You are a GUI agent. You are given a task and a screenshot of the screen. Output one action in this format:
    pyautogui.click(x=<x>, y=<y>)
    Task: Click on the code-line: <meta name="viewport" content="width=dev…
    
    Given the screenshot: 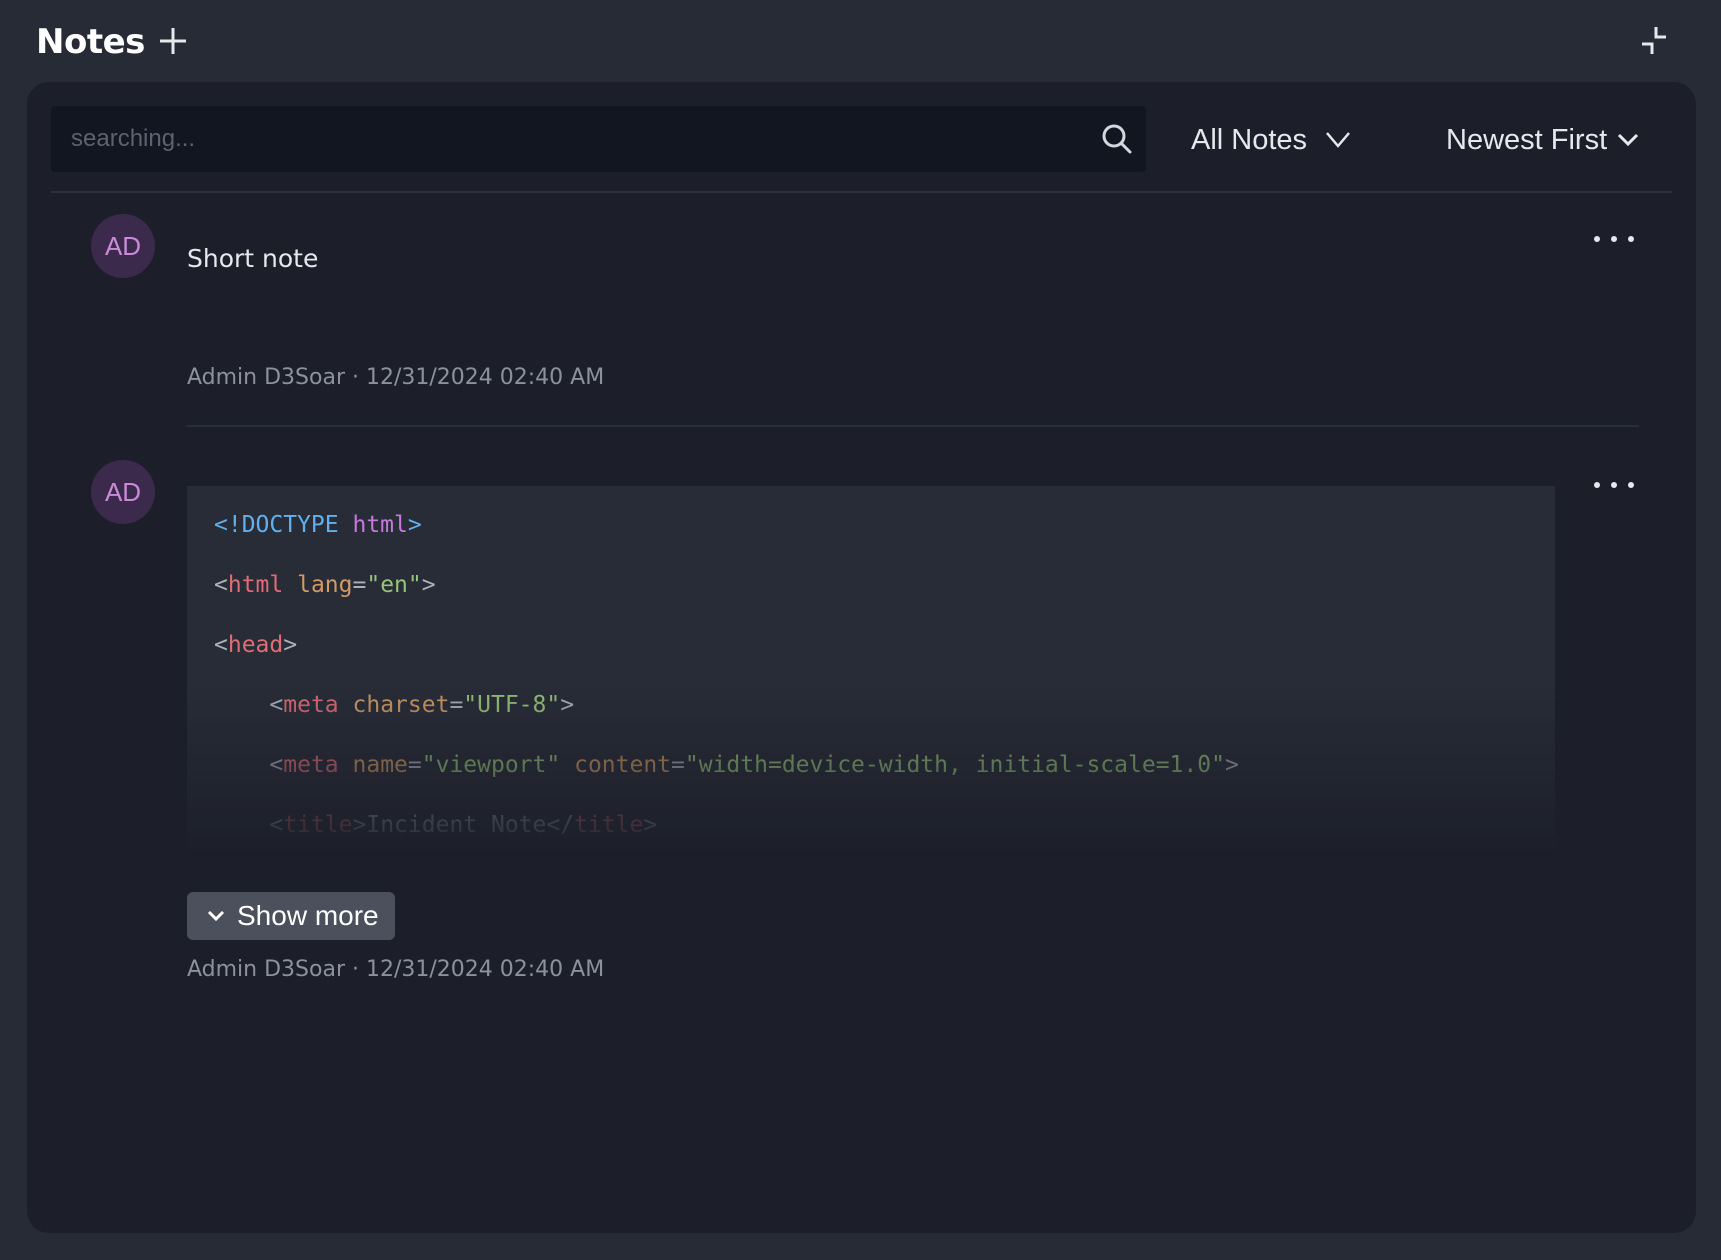 What is the action you would take?
    pyautogui.click(x=754, y=765)
    